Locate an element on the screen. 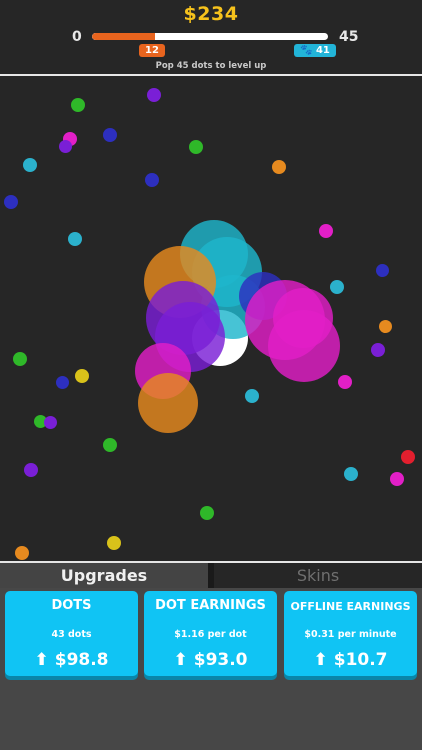 The image size is (422, 750). current-count-badge: 12 is located at coordinates (152, 50).